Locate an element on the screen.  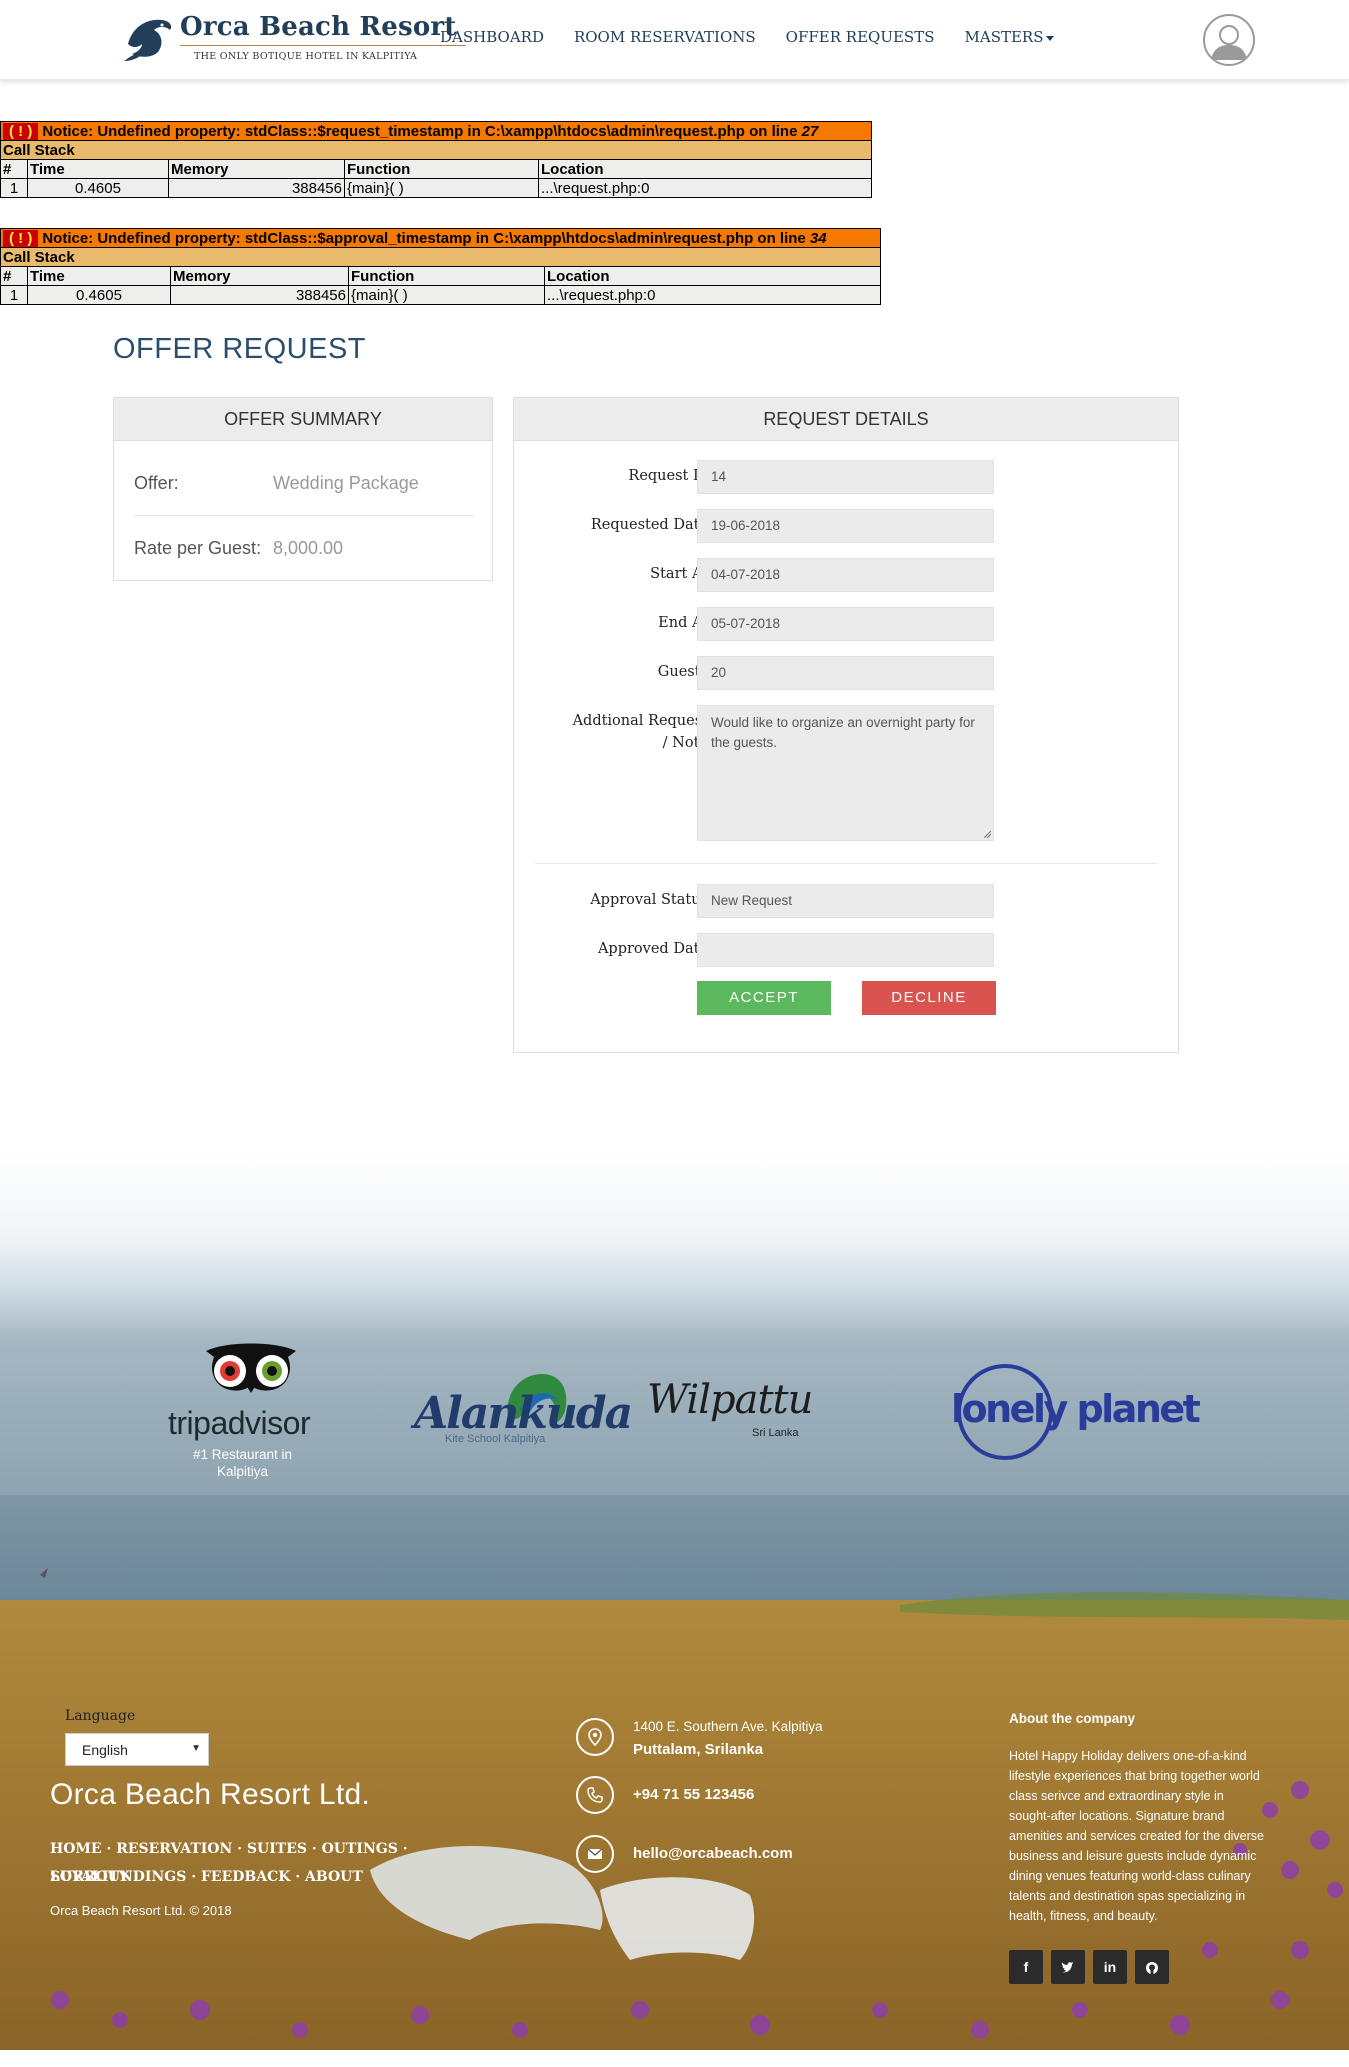
orca-logo-icon is located at coordinates (148, 40).